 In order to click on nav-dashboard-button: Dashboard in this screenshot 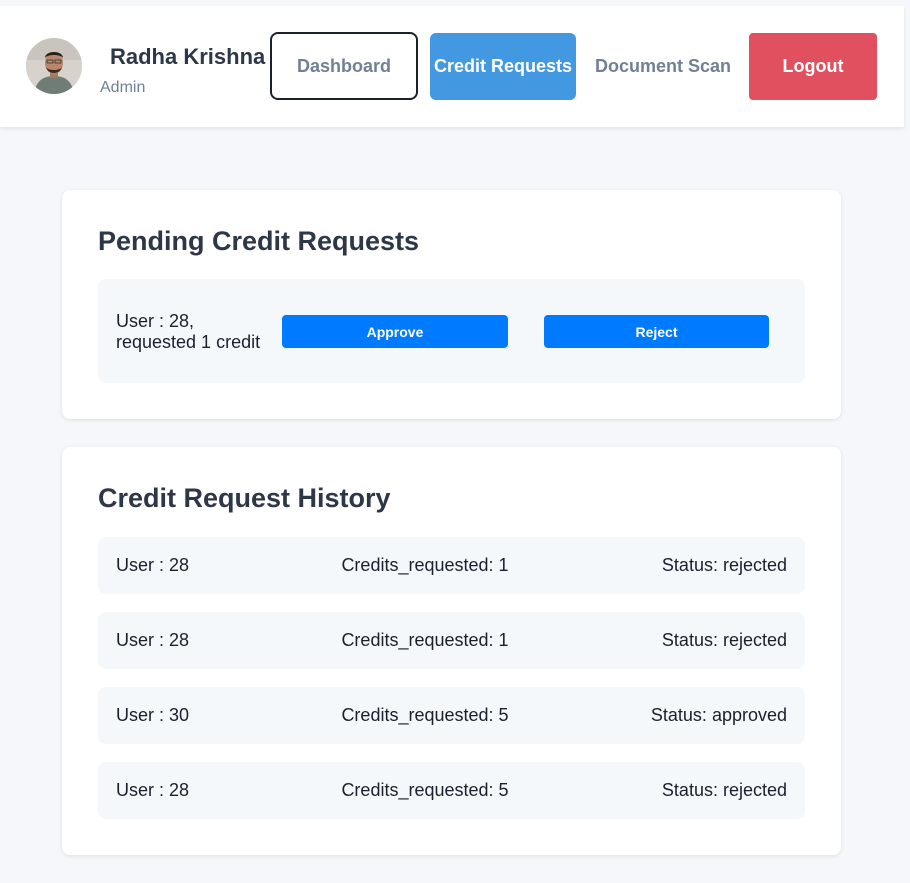, I will do `click(344, 66)`.